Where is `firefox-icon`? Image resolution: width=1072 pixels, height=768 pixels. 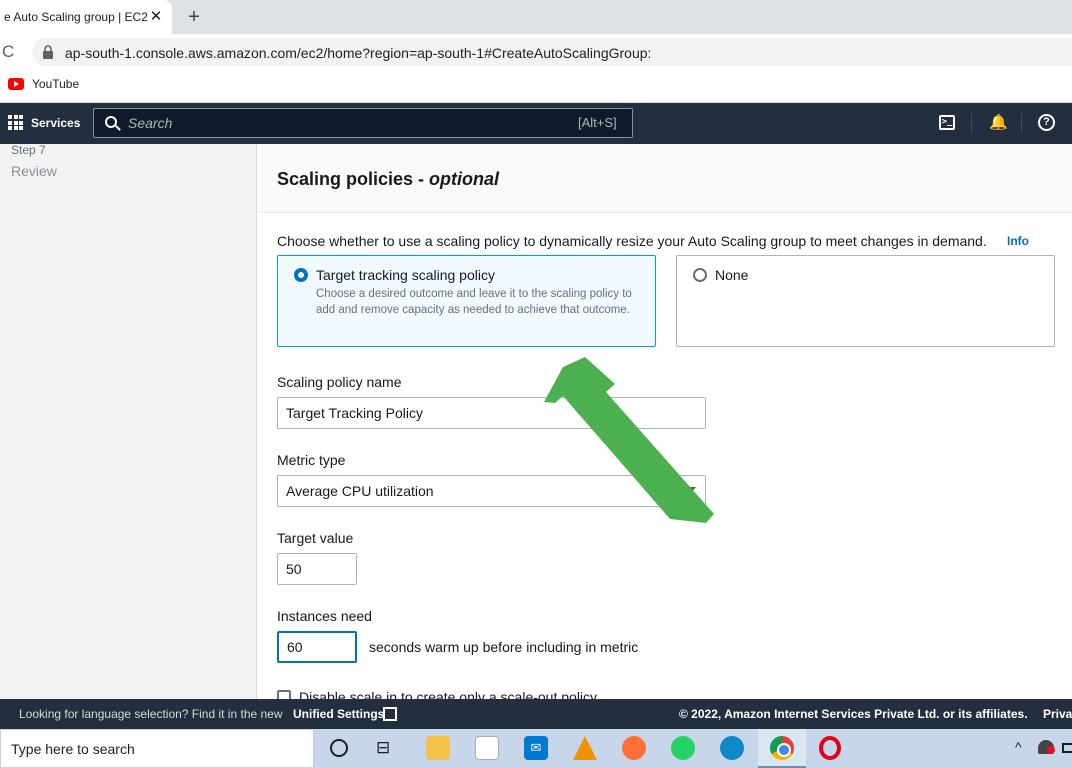
firefox-icon is located at coordinates (634, 748).